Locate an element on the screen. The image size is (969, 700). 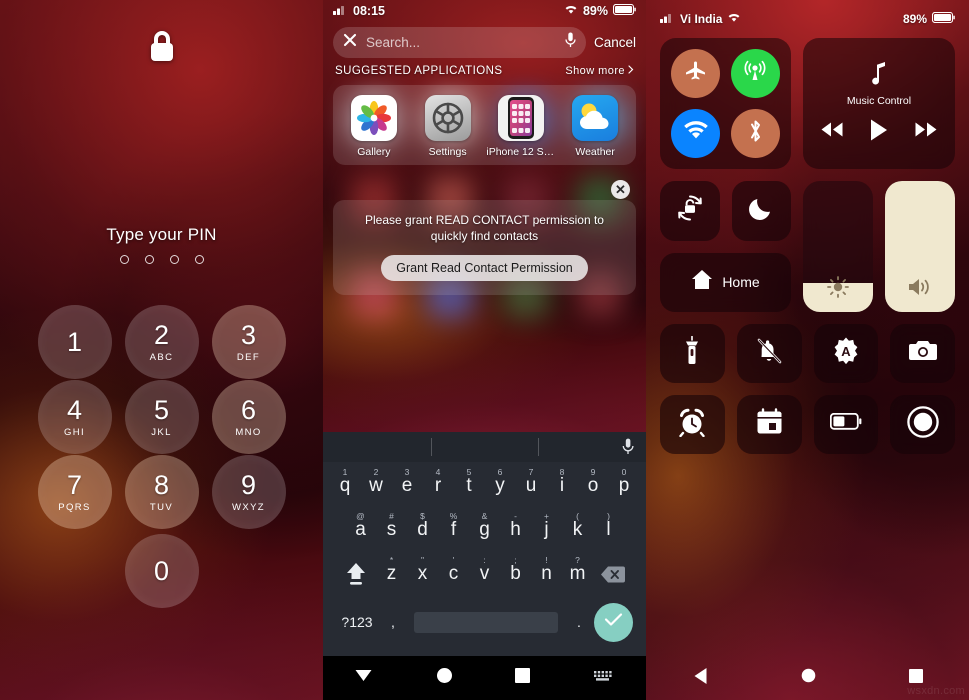
mute-tile is located at coordinates (769, 353).